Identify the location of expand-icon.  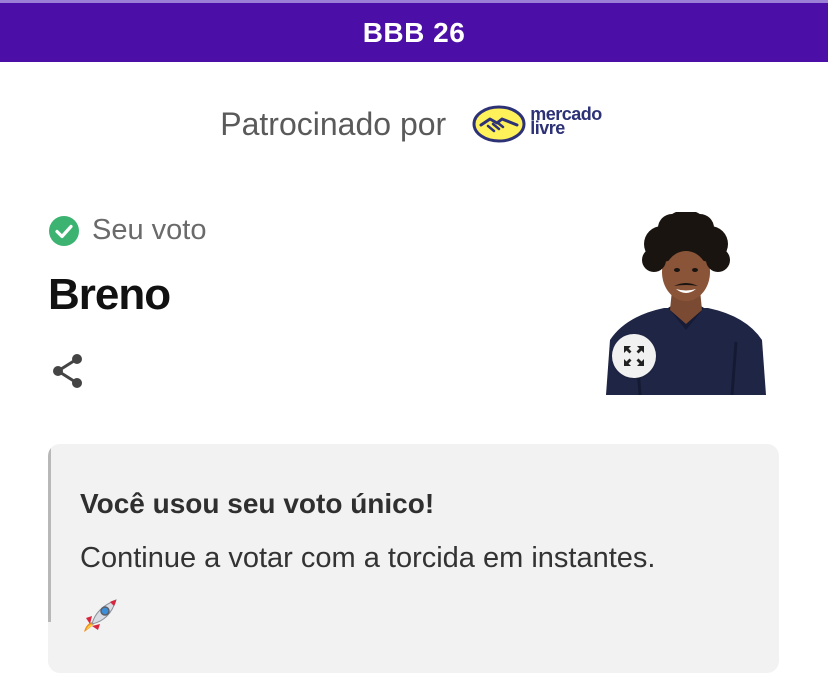
(634, 356).